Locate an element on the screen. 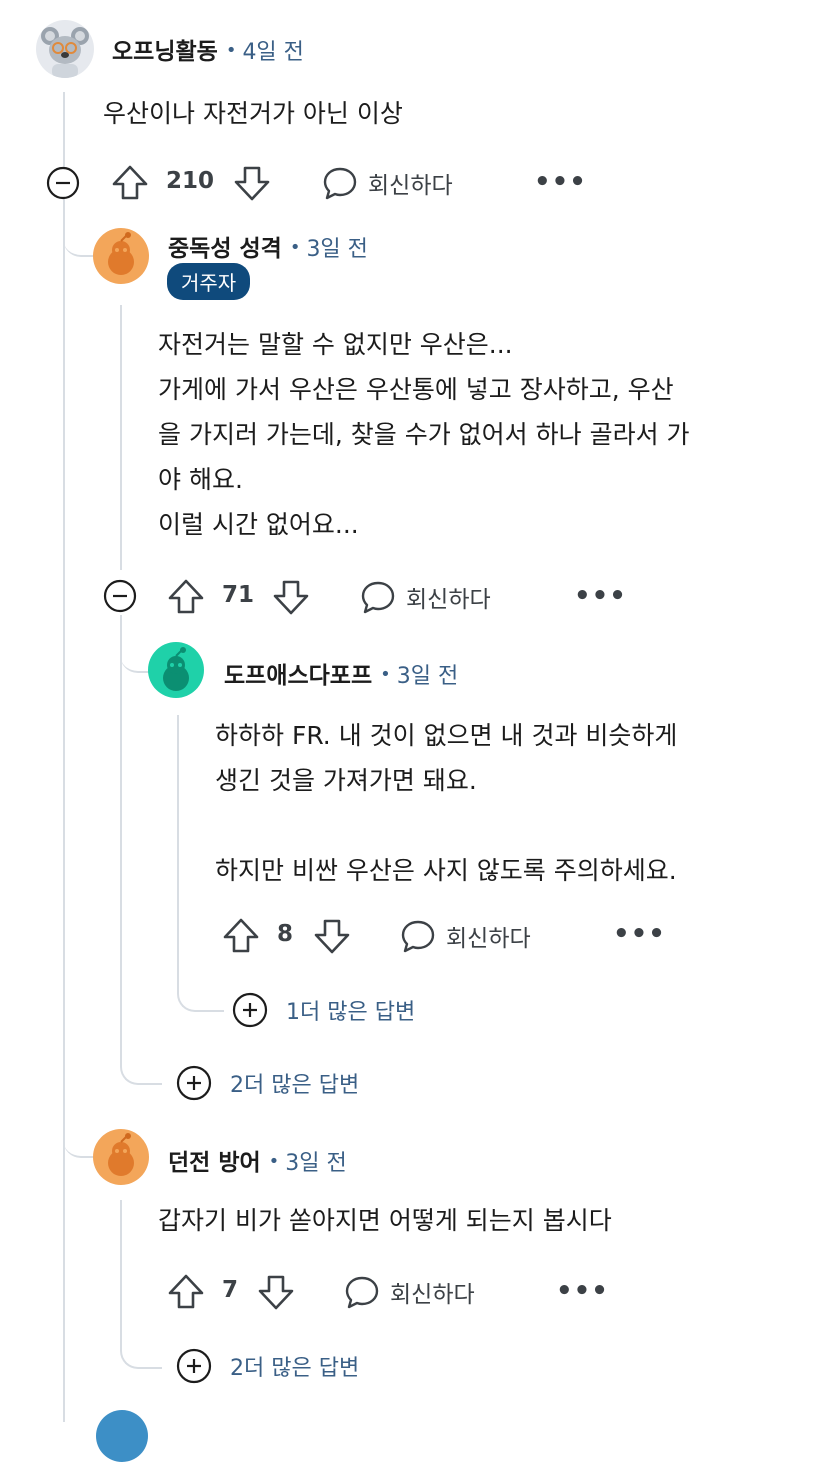 Image resolution: width=835 pixels, height=1462 pixels. comment-username: 도프애스다포프 • 3일 전 is located at coordinates (341, 673).